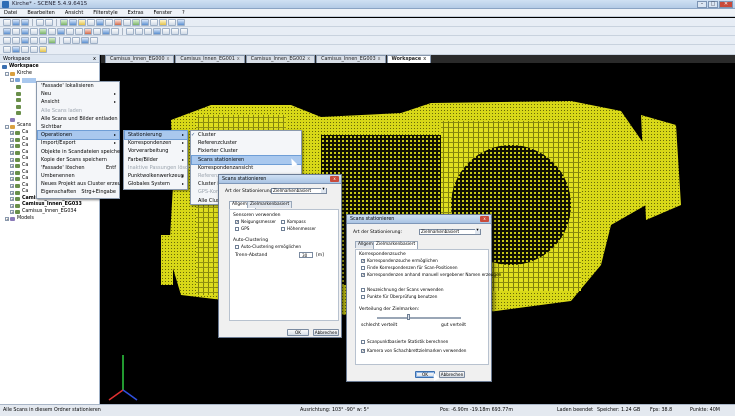 This screenshot has height=416, width=735. Describe the element at coordinates (166, 31) in the screenshot. I see `planar-view-icon` at that location.